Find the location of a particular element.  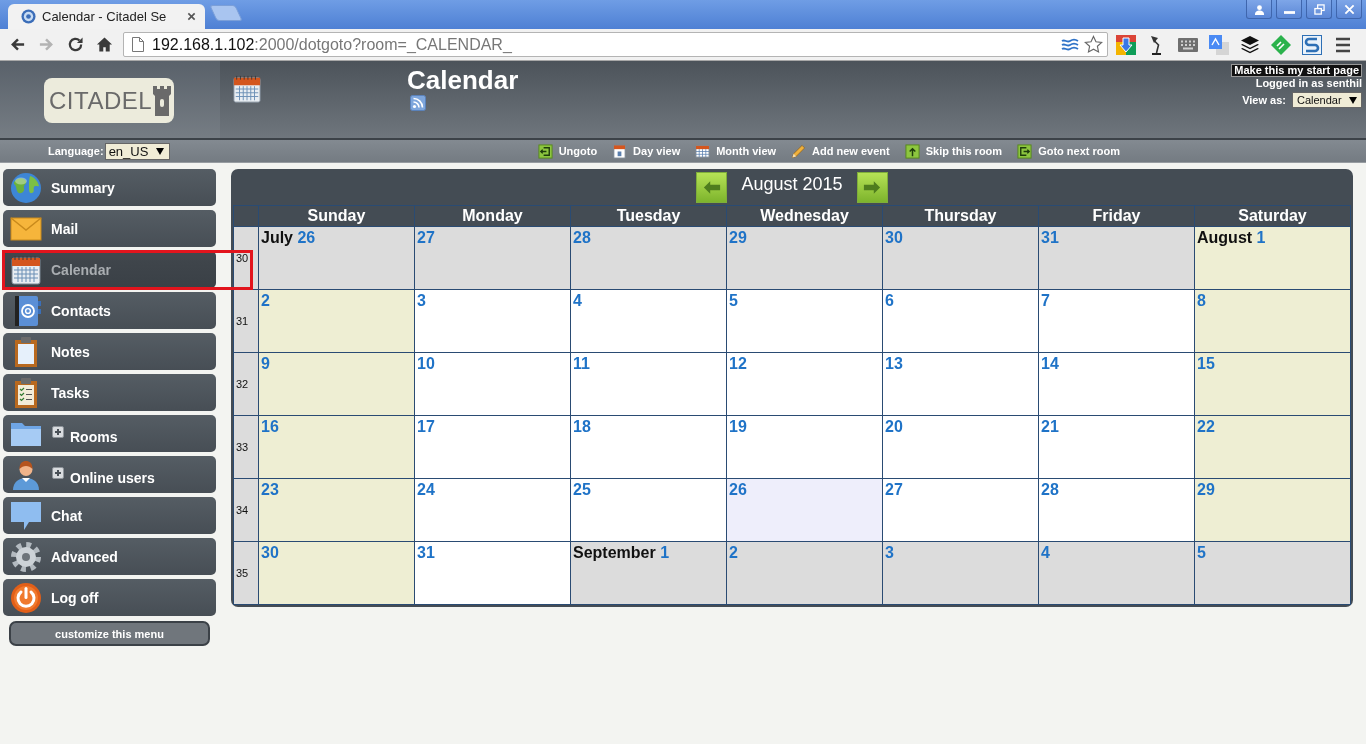

minimize-button is located at coordinates (1289, 9).